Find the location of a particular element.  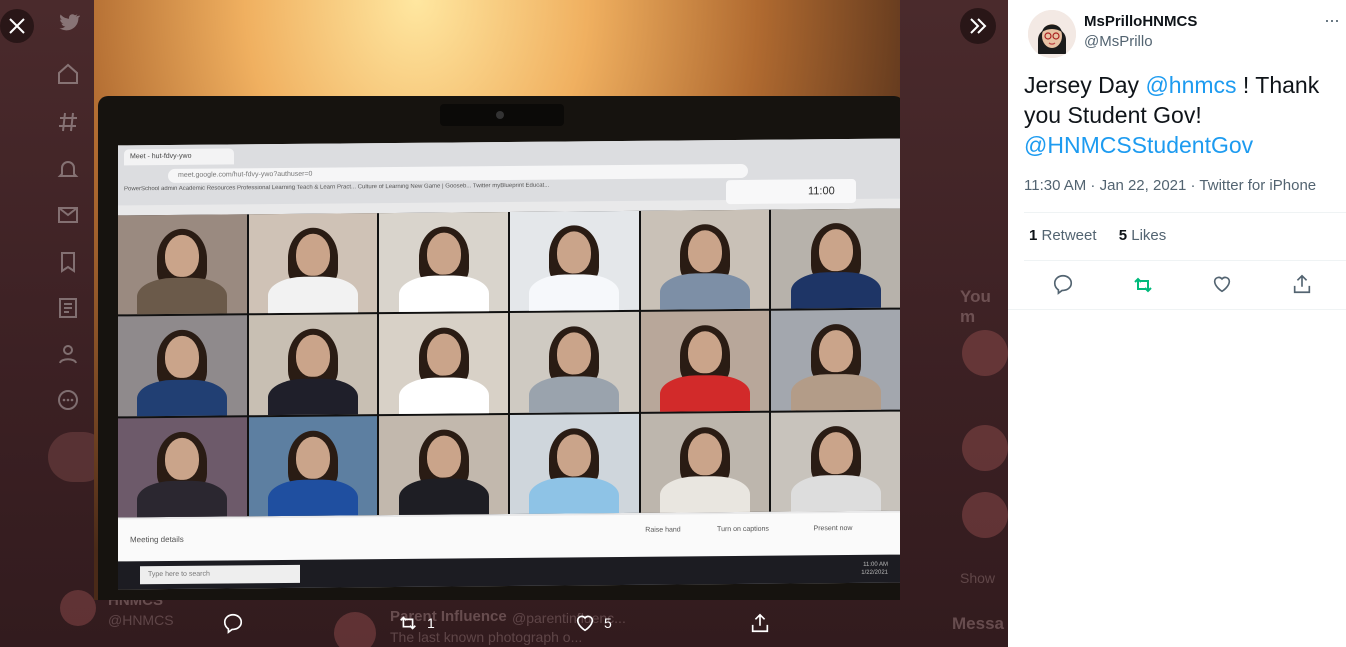

like-icon is located at coordinates (1222, 284).